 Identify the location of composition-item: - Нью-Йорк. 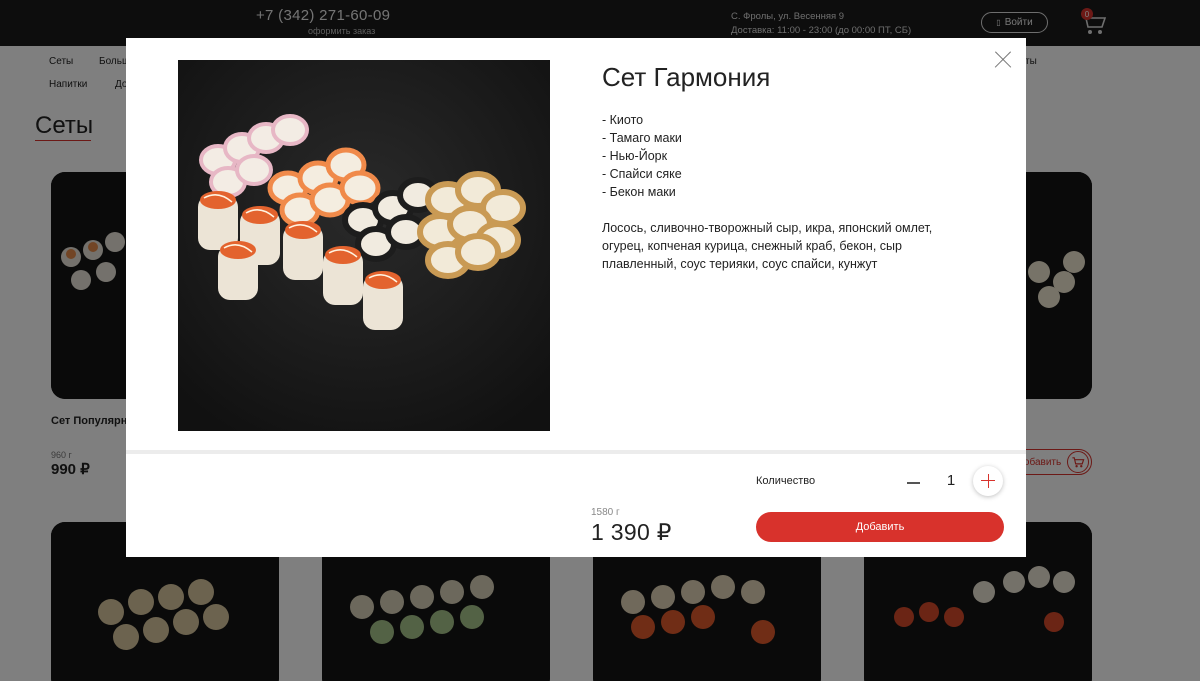
(635, 156).